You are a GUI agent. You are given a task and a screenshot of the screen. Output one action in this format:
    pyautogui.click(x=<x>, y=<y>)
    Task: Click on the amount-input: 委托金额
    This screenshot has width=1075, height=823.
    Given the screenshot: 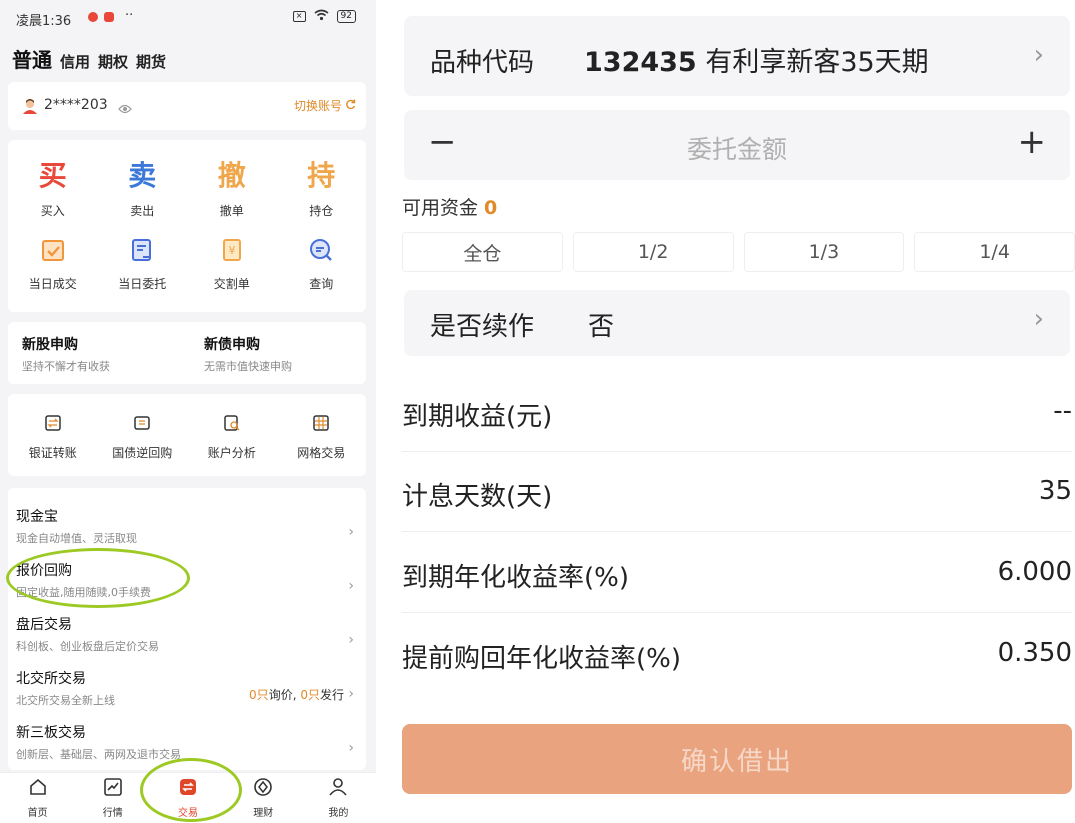 What is the action you would take?
    pyautogui.click(x=737, y=148)
    